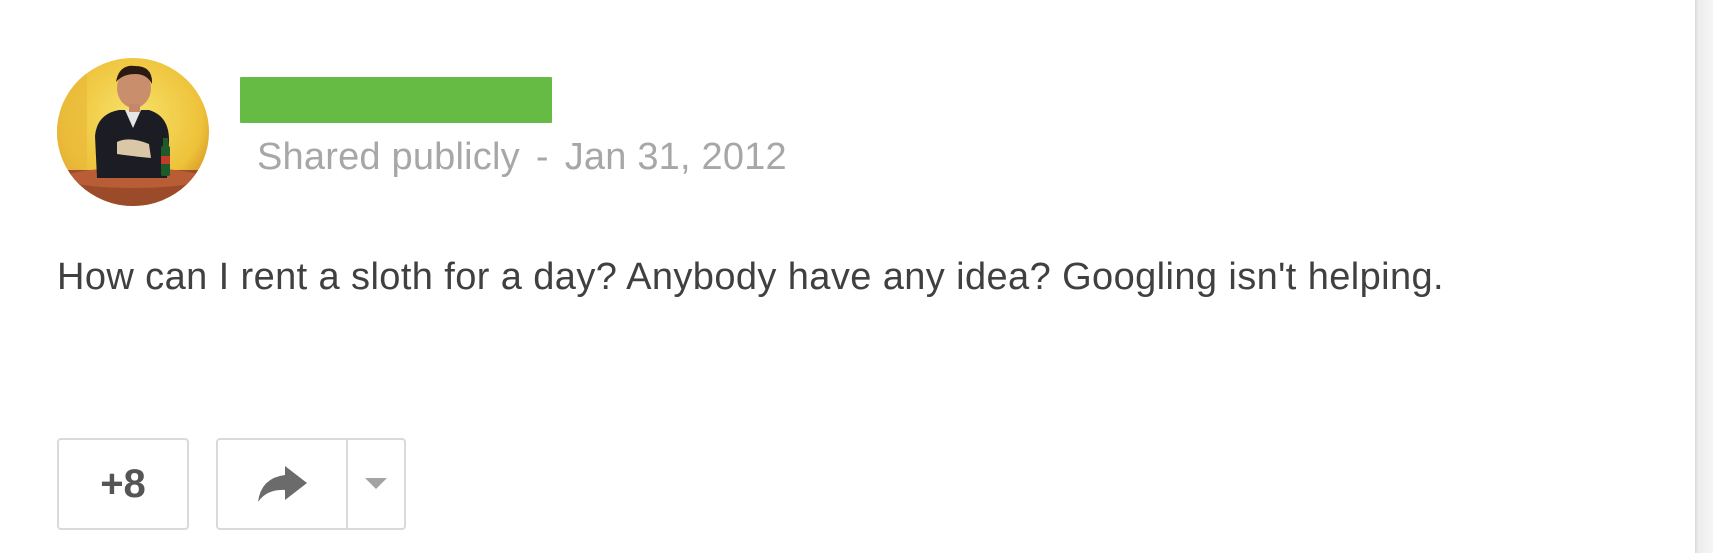  Describe the element at coordinates (1704, 276) in the screenshot. I see `scrollbar-edge` at that location.